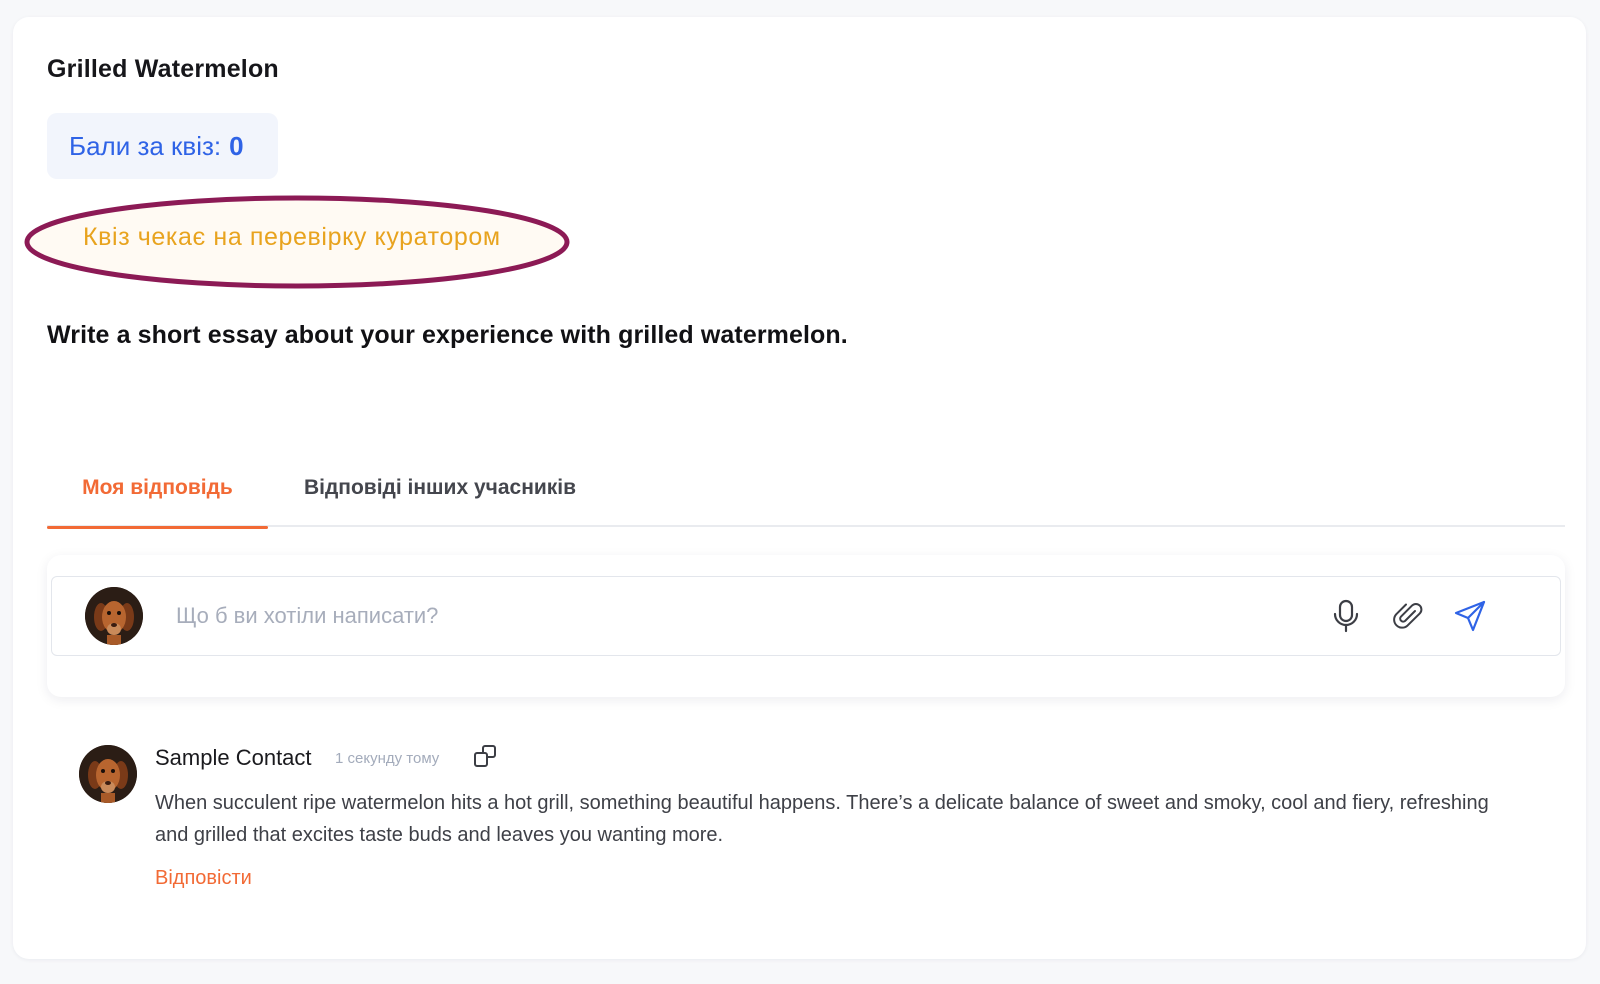 This screenshot has height=984, width=1600. I want to click on page-title: Grilled Watermelon, so click(163, 69).